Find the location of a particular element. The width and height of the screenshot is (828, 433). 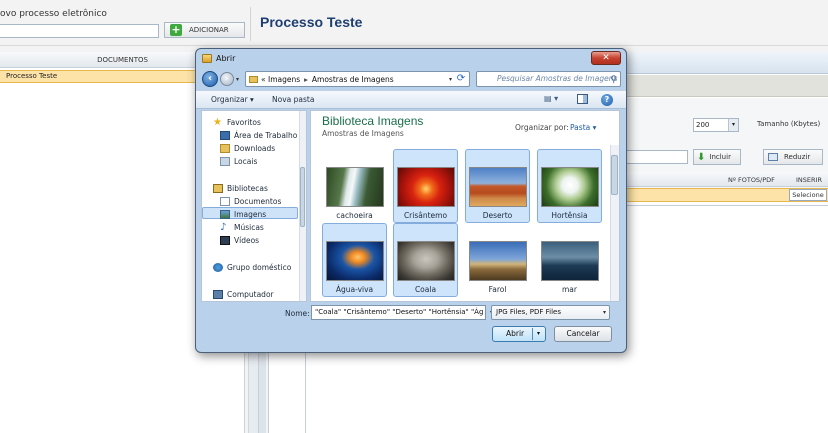

select-button: Selecione is located at coordinates (808, 195).